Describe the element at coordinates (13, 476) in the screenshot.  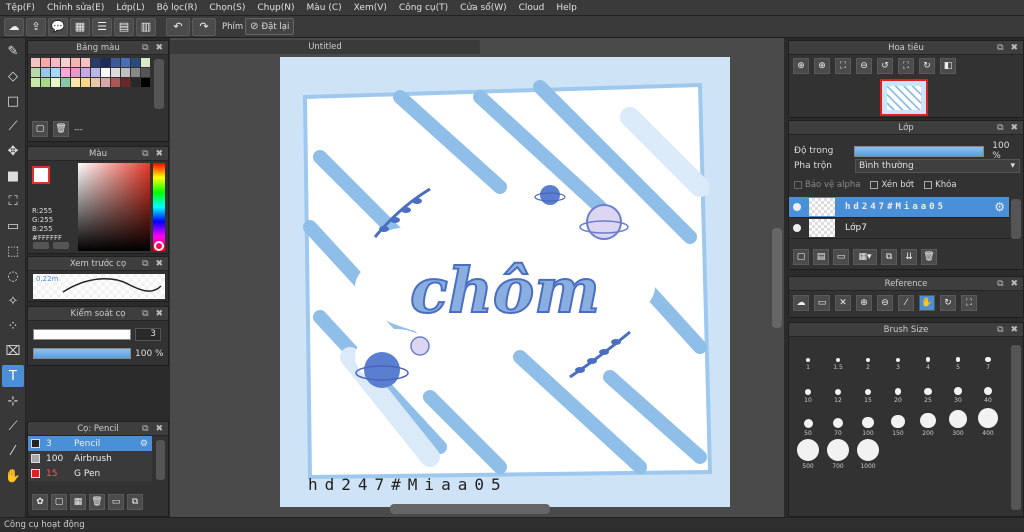
I see `hand-tool-icon: ✋` at that location.